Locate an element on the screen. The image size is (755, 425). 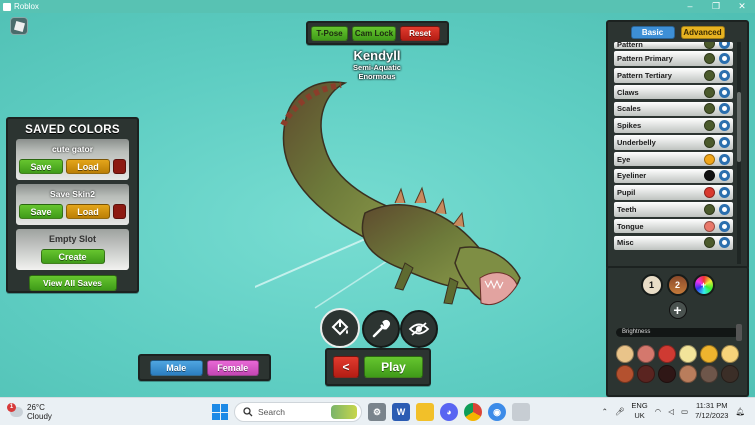
brightness-slider: Brightness is located at coordinates (679, 332).